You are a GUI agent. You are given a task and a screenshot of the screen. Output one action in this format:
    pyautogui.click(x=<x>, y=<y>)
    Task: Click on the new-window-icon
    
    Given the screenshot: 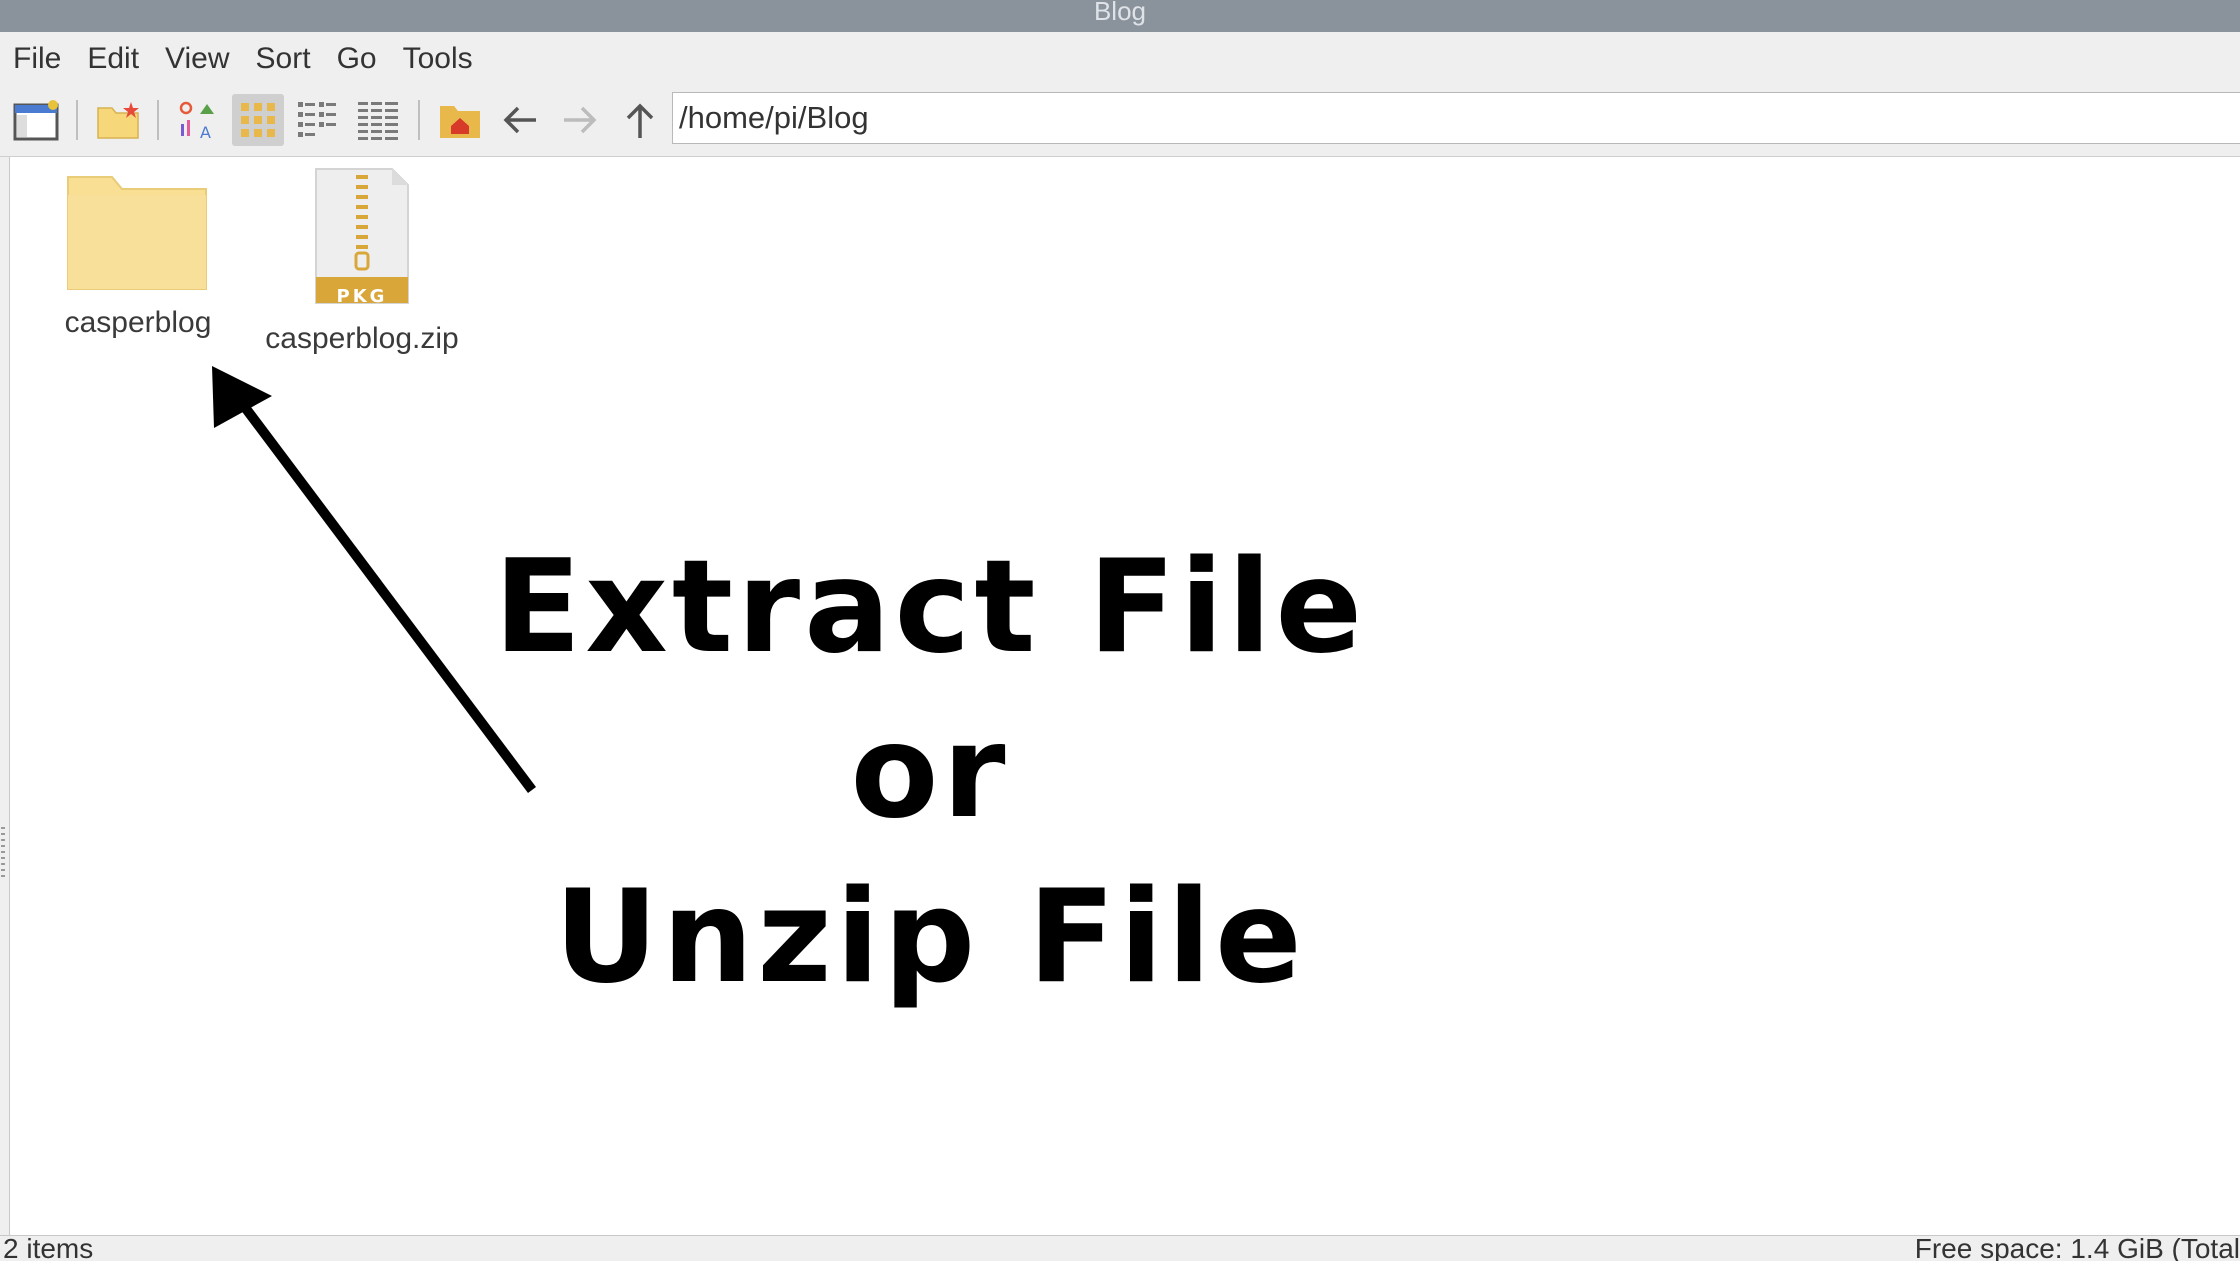 What is the action you would take?
    pyautogui.click(x=36, y=120)
    